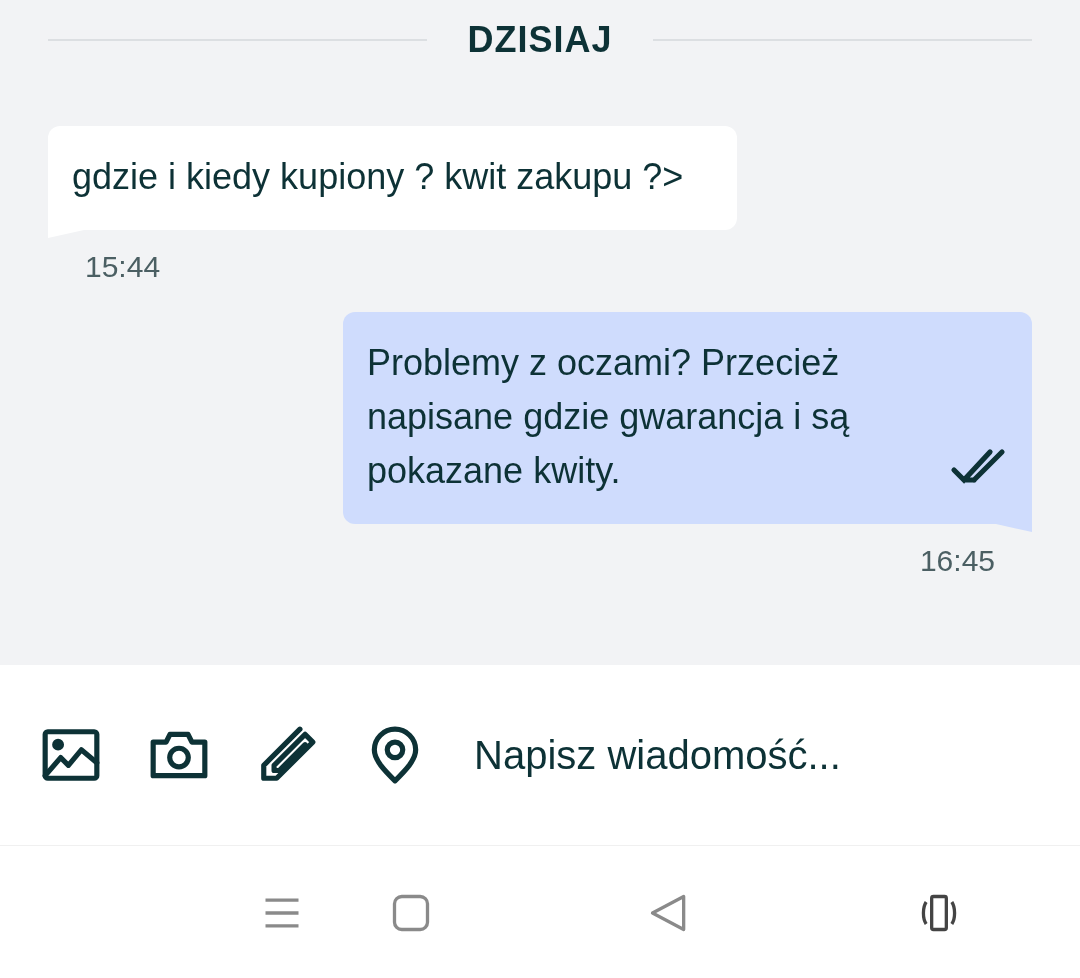 The height and width of the screenshot is (978, 1080). Describe the element at coordinates (123, 267) in the screenshot. I see `message-time: 15:44` at that location.